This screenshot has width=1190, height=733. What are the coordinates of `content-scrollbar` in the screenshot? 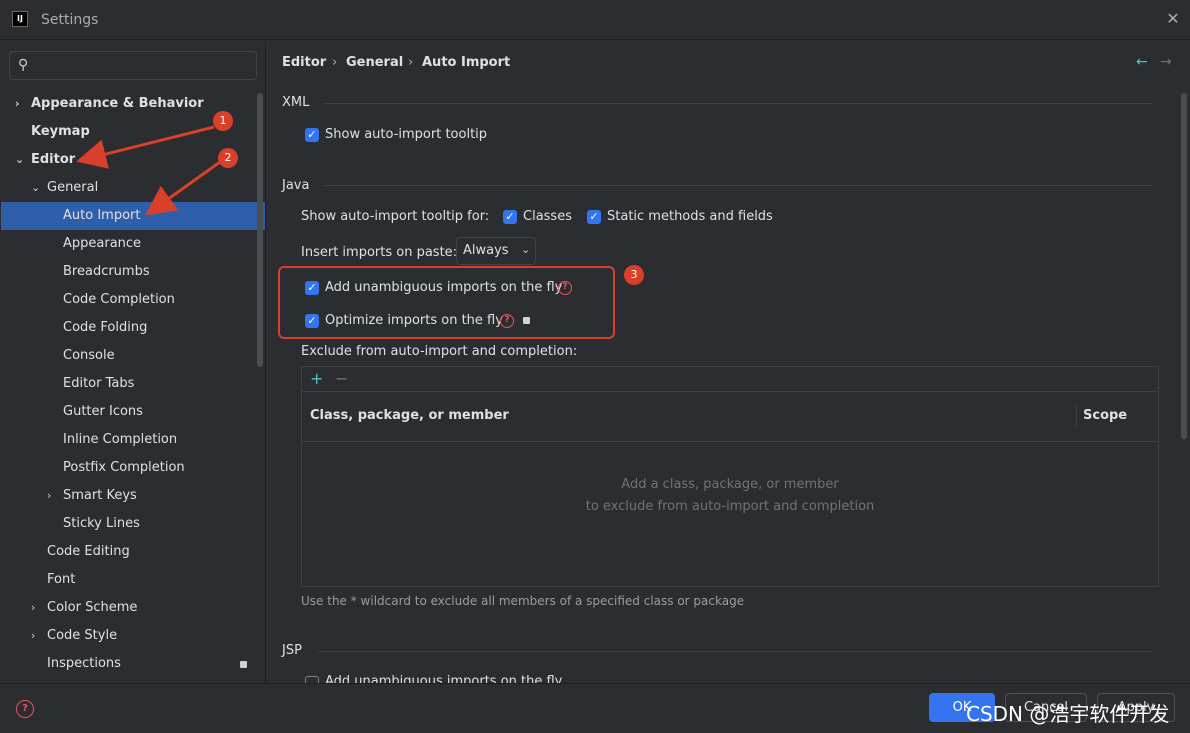 It's located at (1184, 266).